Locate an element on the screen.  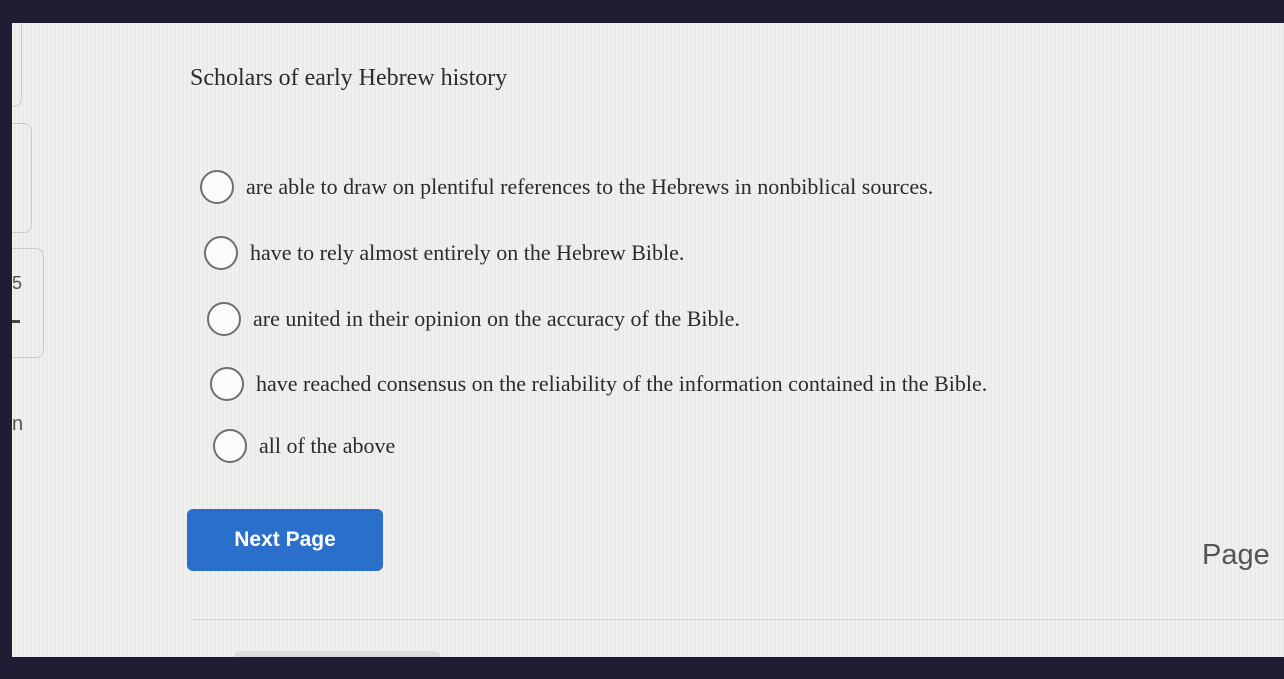
page-indicator-label: Page is located at coordinates (1236, 555).